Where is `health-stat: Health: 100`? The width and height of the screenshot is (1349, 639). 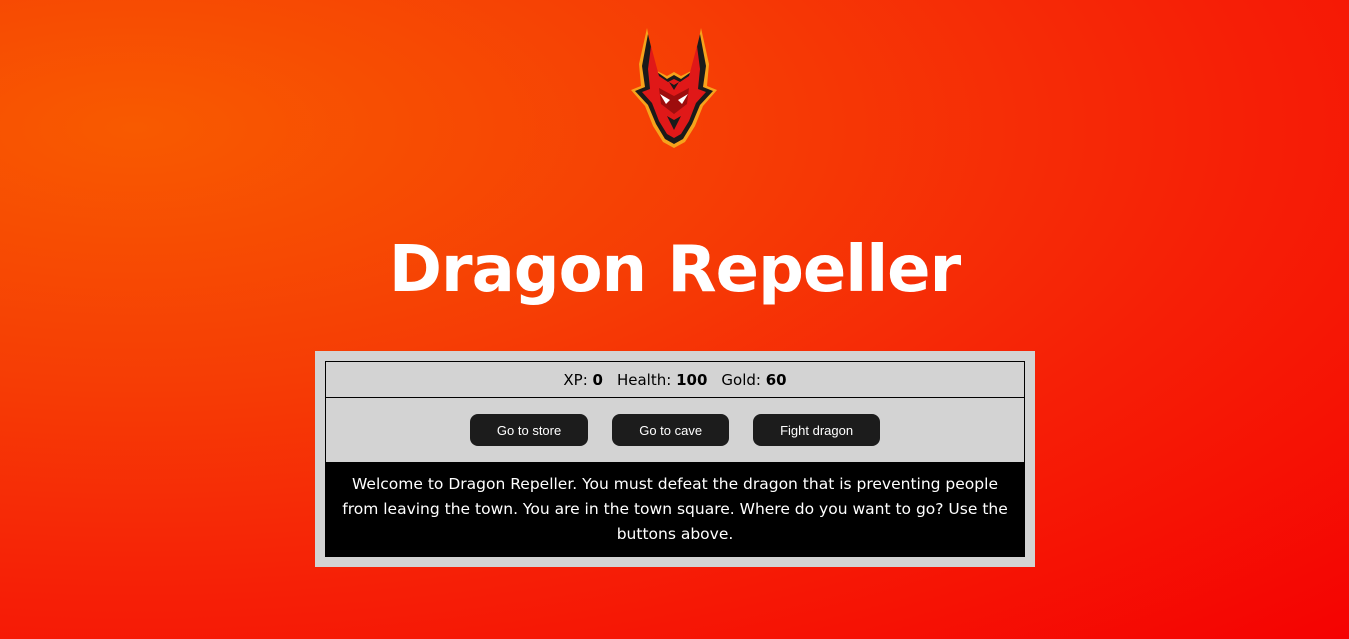 health-stat: Health: 100 is located at coordinates (662, 380).